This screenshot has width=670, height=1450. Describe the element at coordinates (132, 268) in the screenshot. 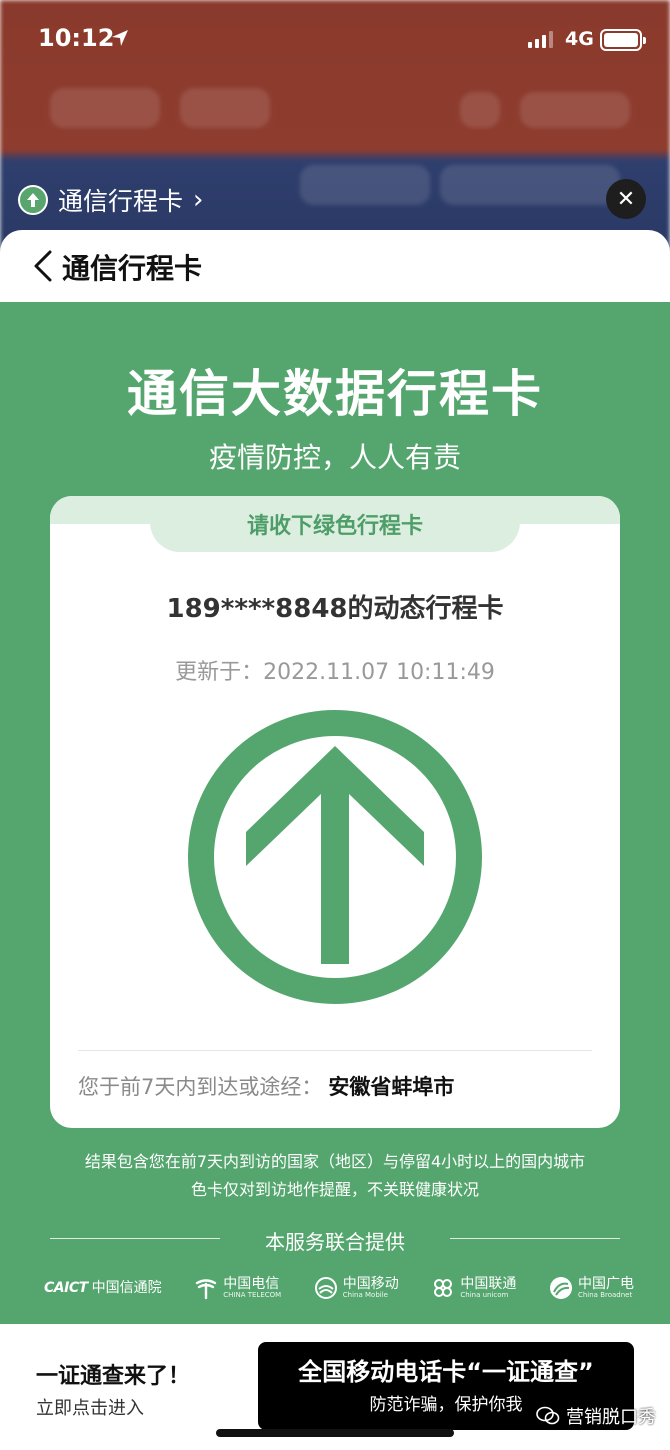

I see `page-title: 通信行程卡` at that location.